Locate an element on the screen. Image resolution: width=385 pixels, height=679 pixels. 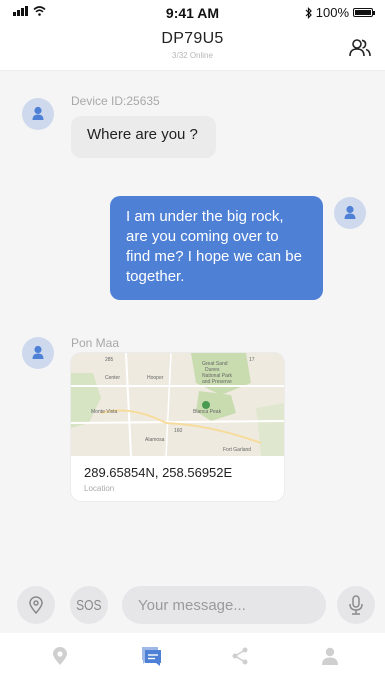
map-label: 160 is located at coordinates (178, 431).